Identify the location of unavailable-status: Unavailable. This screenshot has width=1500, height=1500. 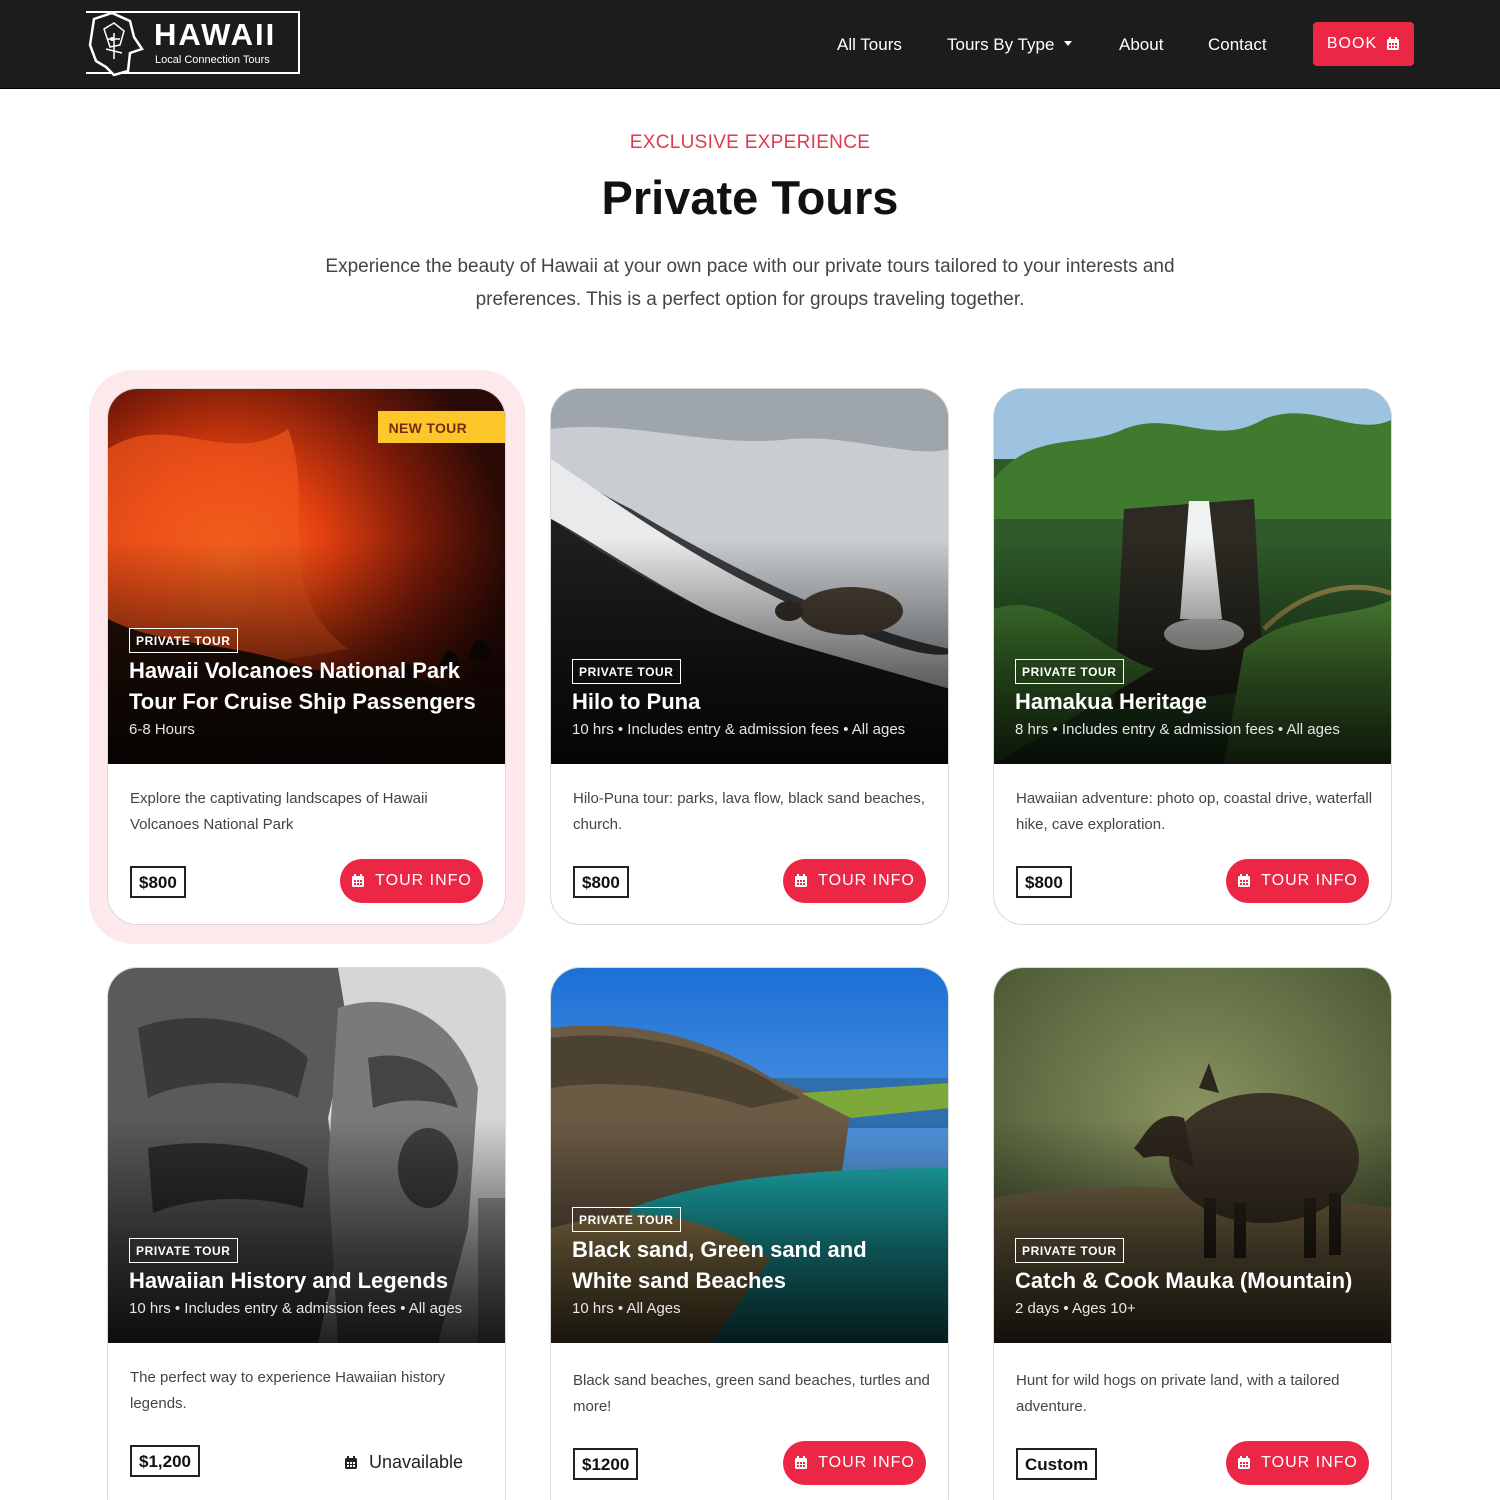
(403, 1462).